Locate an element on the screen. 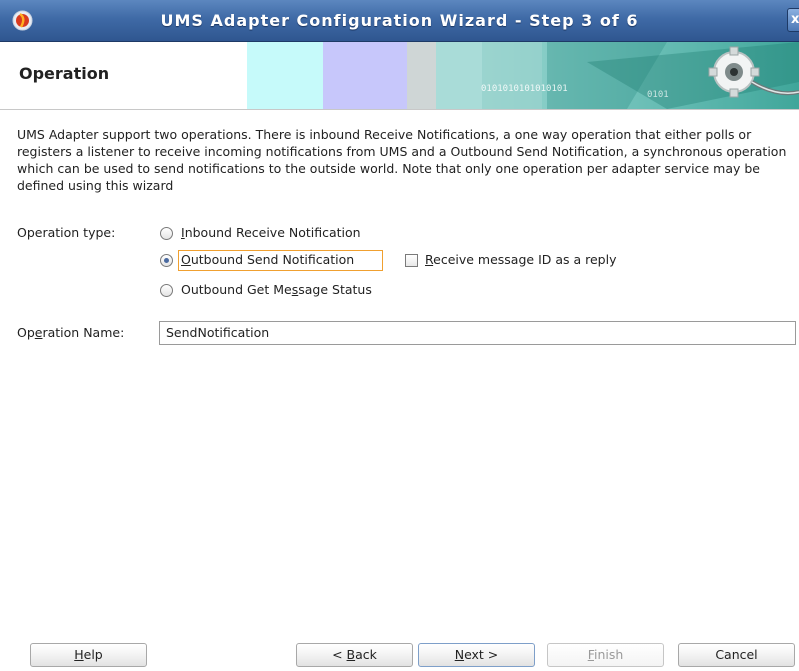 This screenshot has width=799, height=671. radio-outbound-send-notification is located at coordinates (166, 260).